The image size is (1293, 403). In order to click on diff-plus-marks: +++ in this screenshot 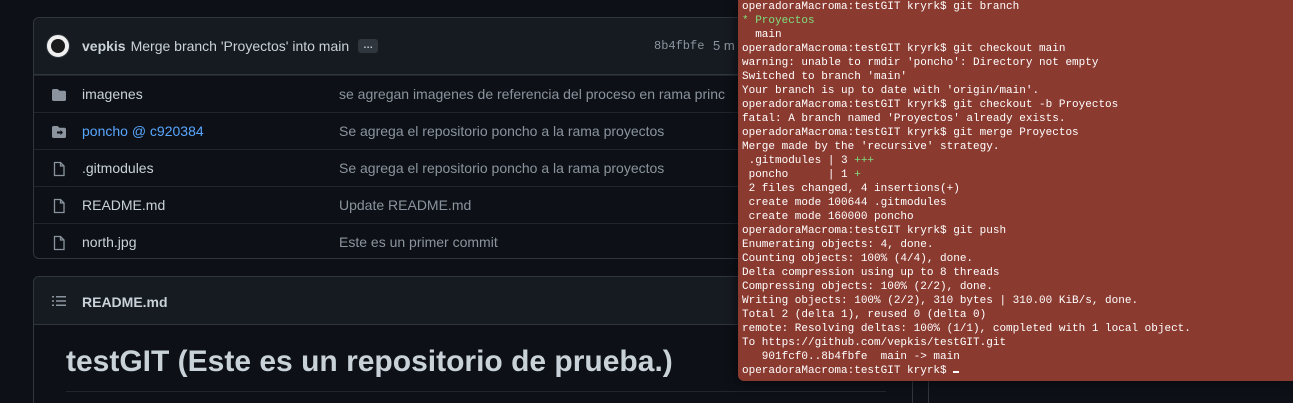, I will do `click(864, 161)`.